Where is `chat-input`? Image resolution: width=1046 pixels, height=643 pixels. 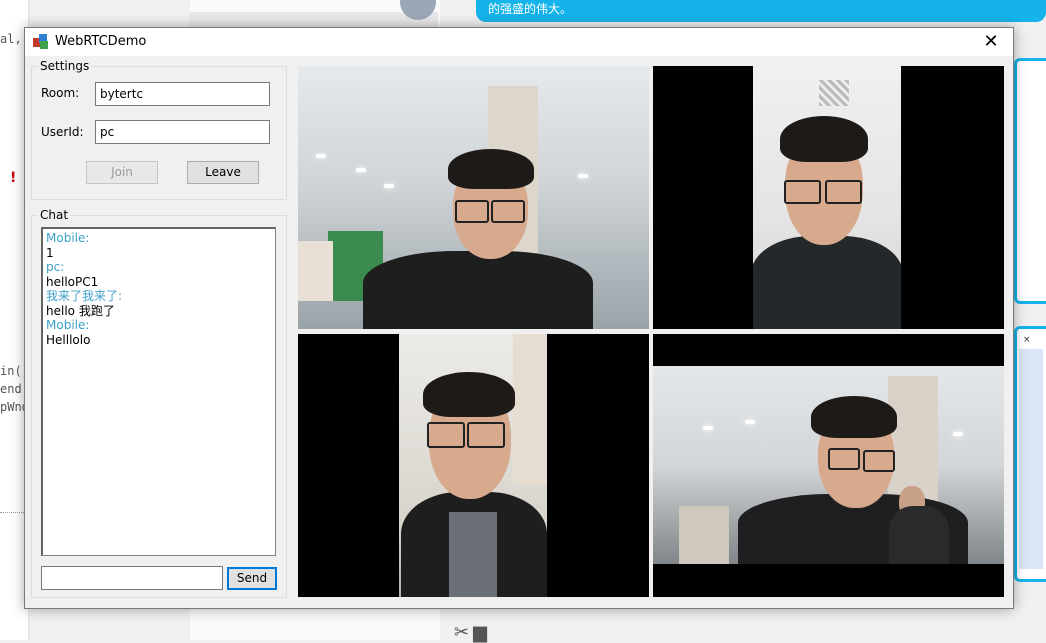
chat-input is located at coordinates (132, 578).